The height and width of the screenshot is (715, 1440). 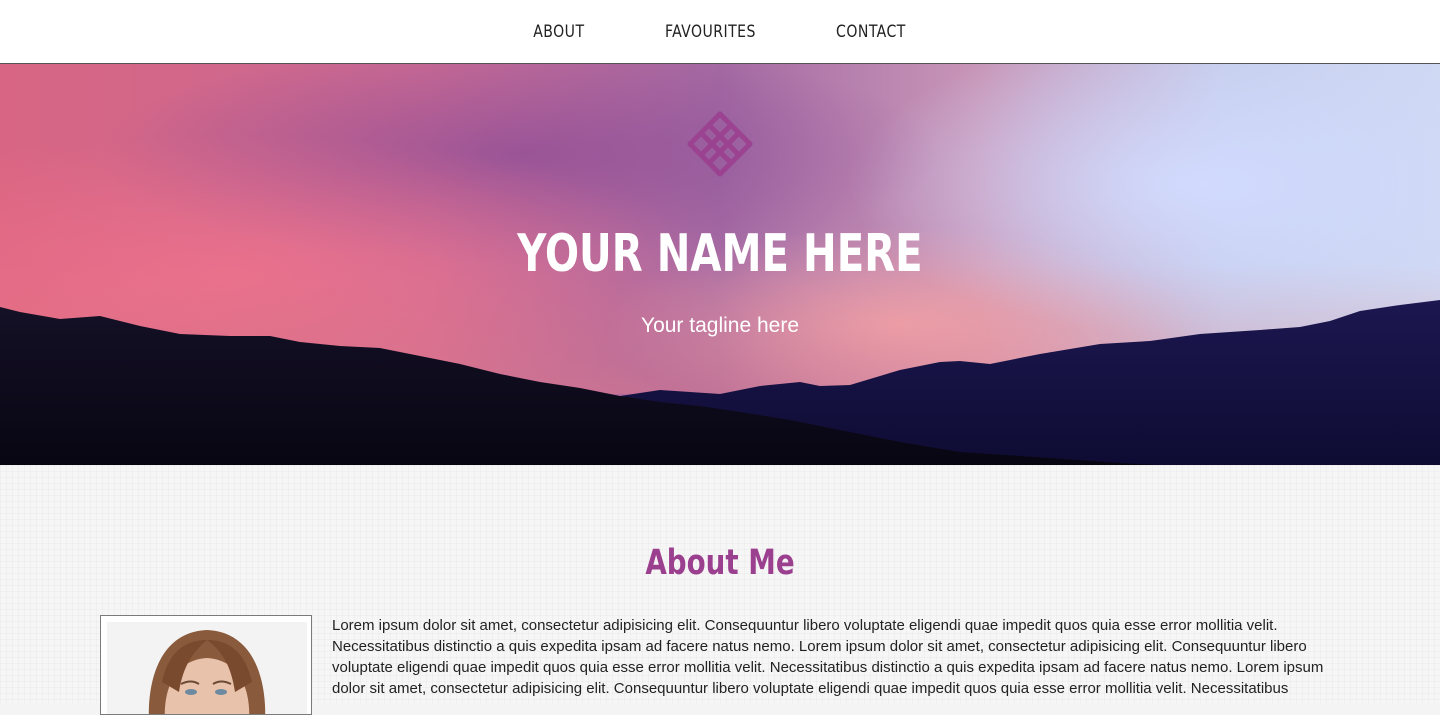 I want to click on profile-photo, so click(x=207, y=668).